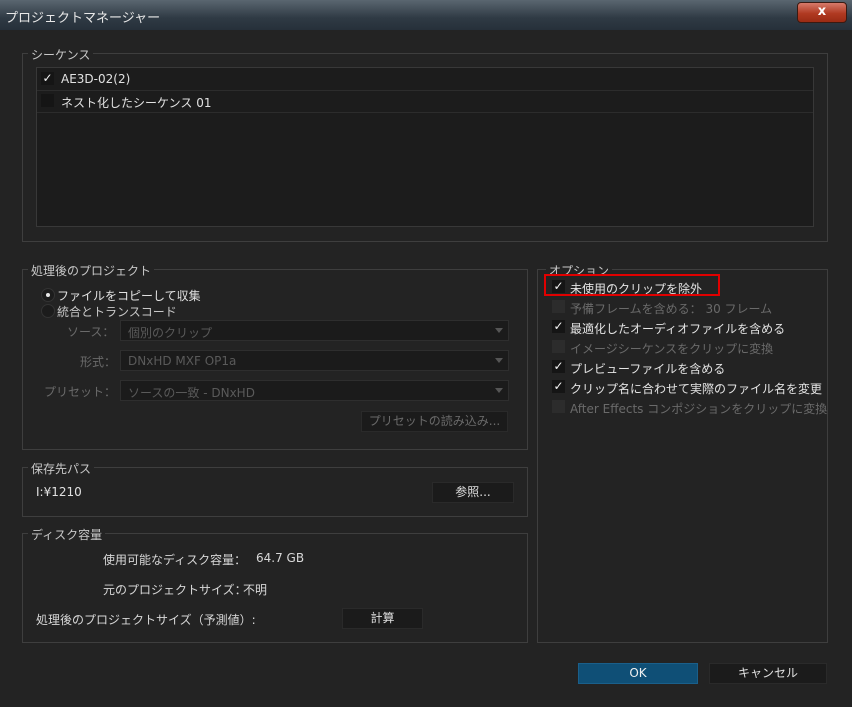  What do you see at coordinates (314, 360) in the screenshot?
I see `format-dropdown: DNxHD MXF OP1a` at bounding box center [314, 360].